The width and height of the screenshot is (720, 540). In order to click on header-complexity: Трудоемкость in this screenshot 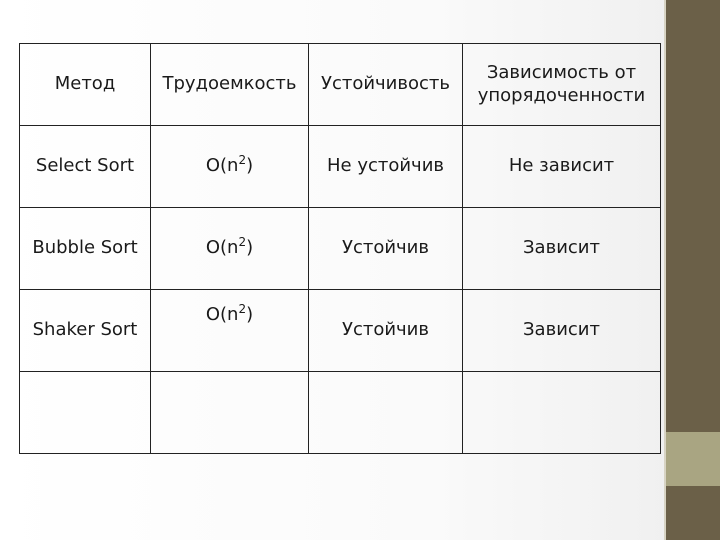, I will do `click(229, 84)`.